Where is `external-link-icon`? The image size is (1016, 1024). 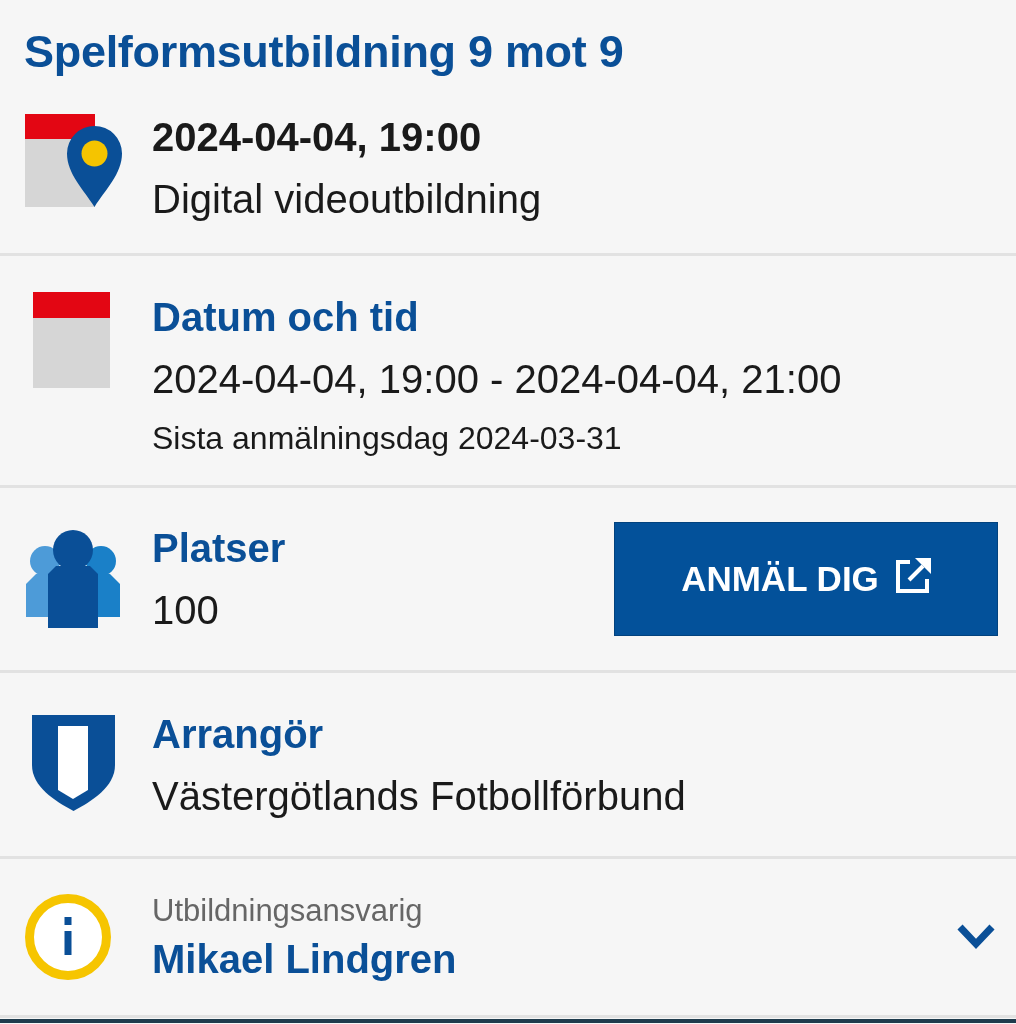
external-link-icon is located at coordinates (912, 576).